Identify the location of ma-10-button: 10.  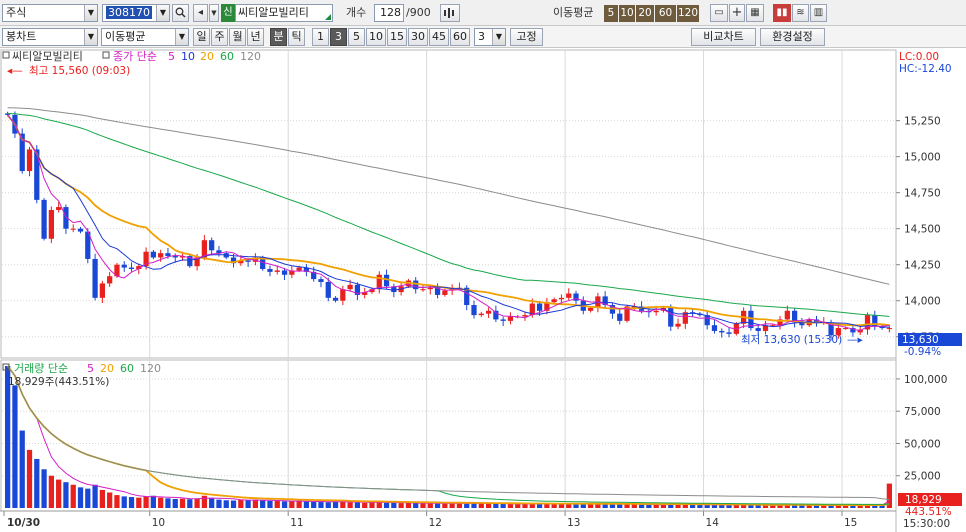
(627, 13).